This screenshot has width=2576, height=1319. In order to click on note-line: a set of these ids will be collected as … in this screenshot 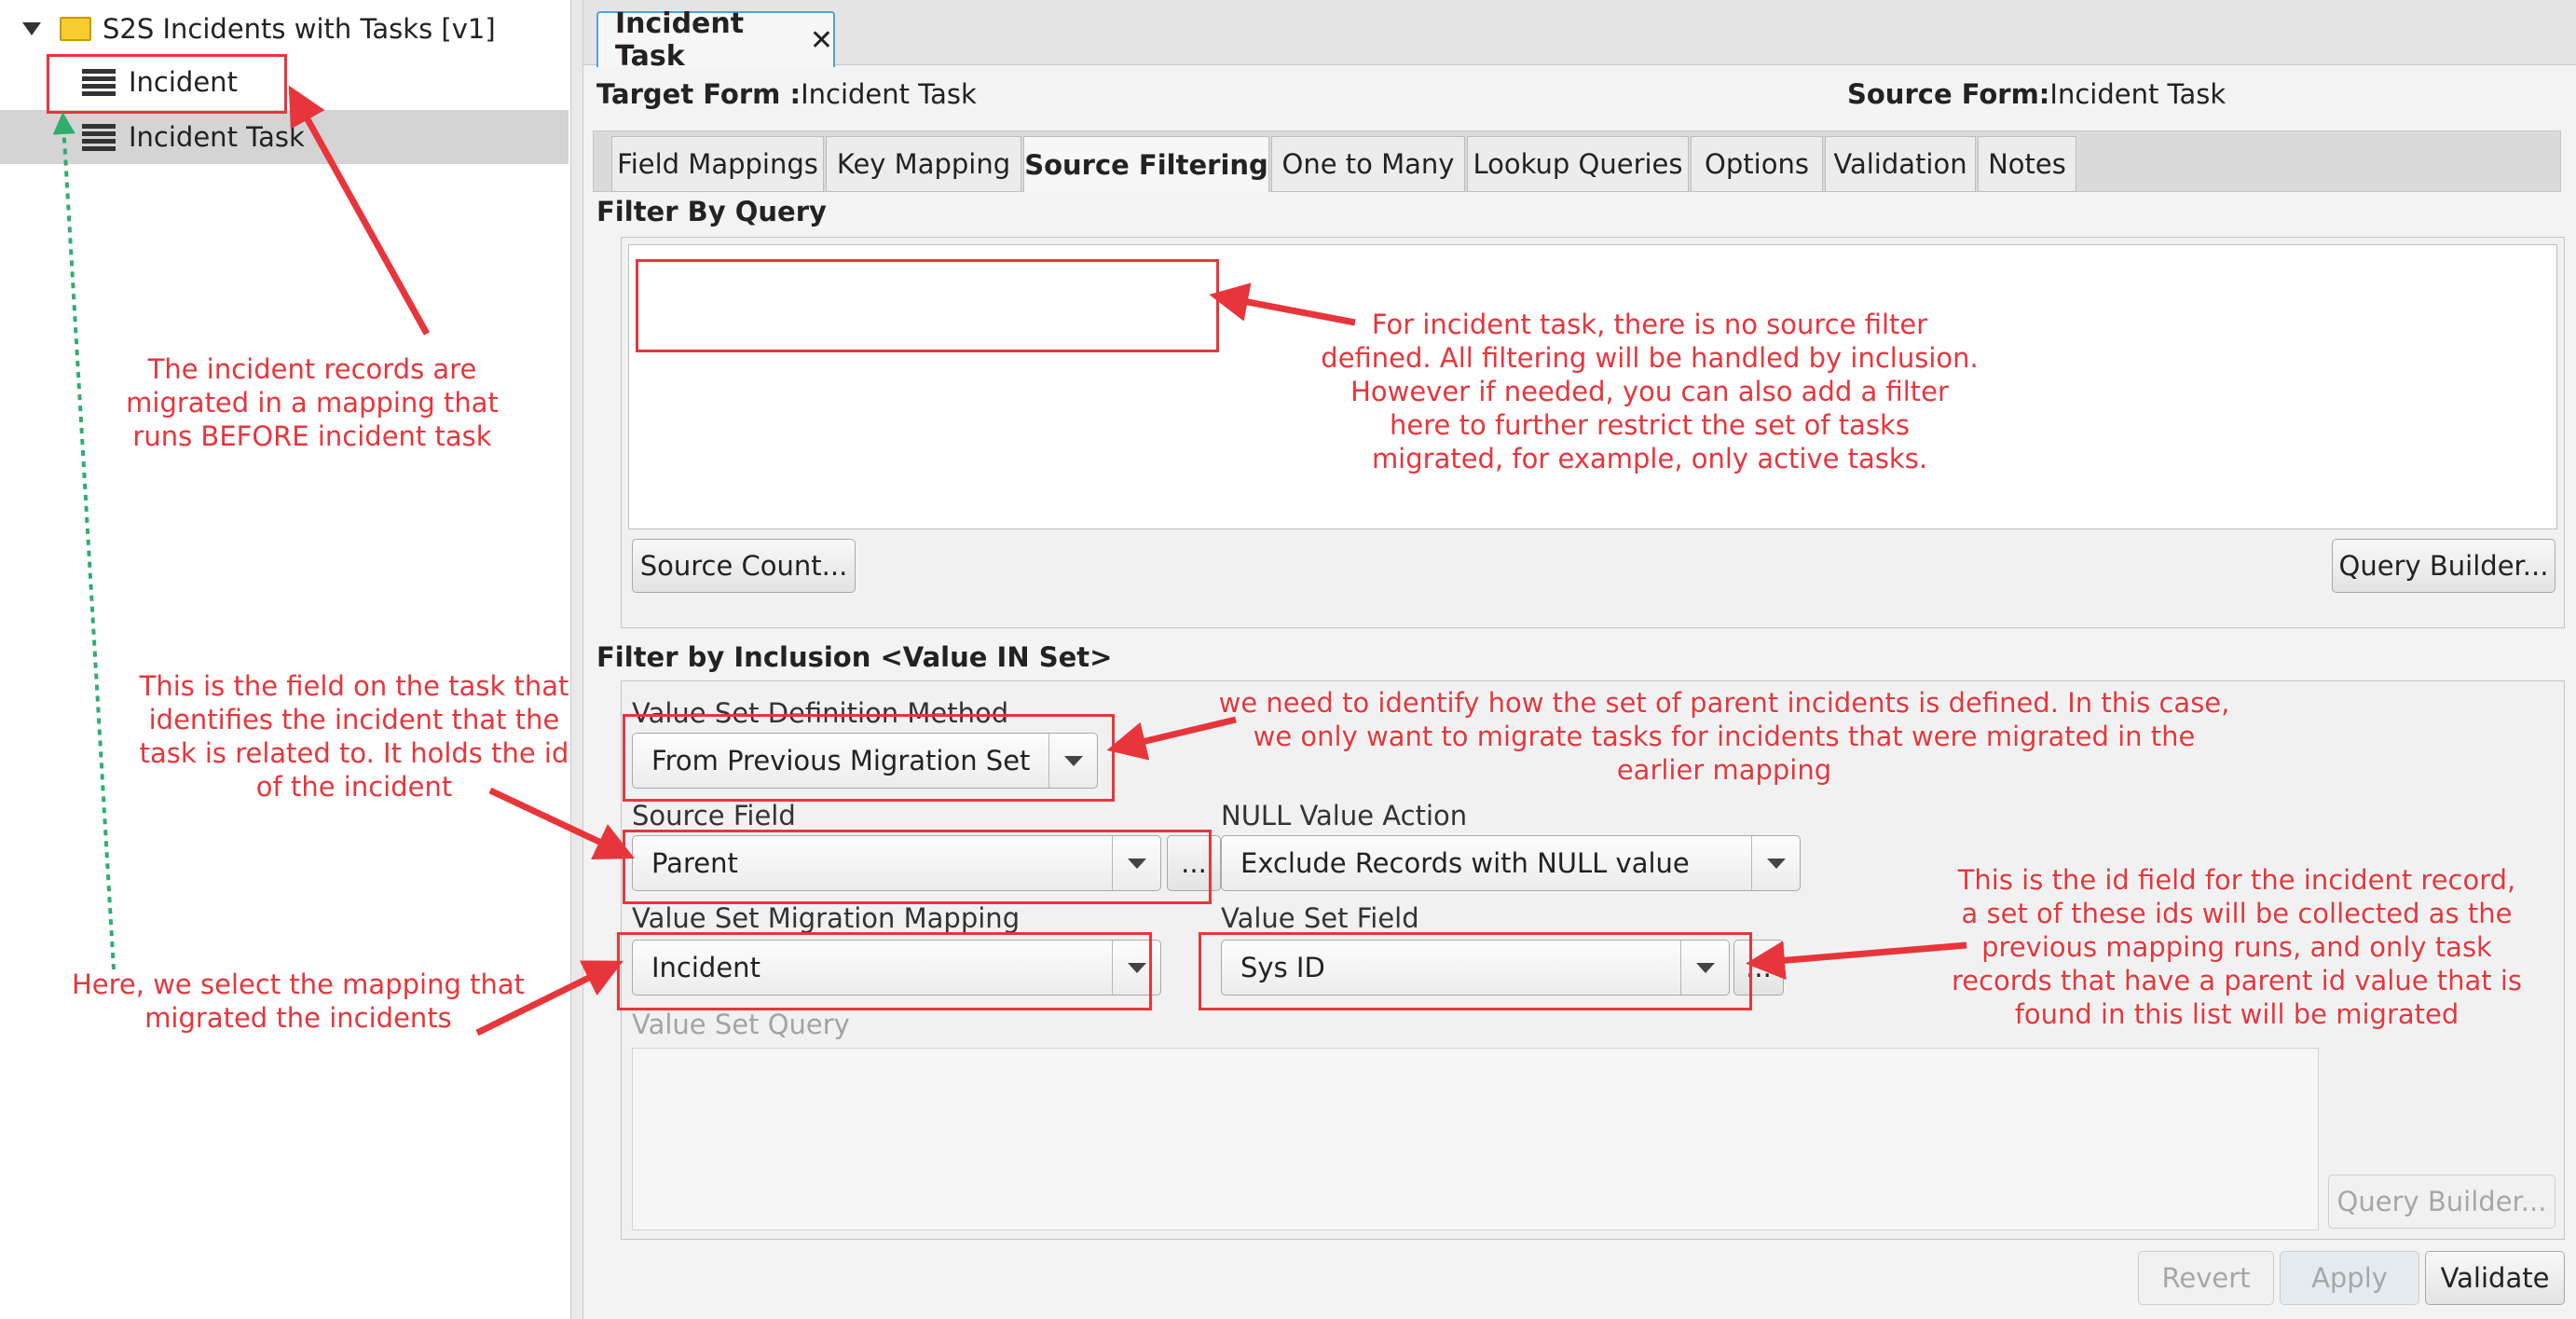, I will do `click(2237, 913)`.